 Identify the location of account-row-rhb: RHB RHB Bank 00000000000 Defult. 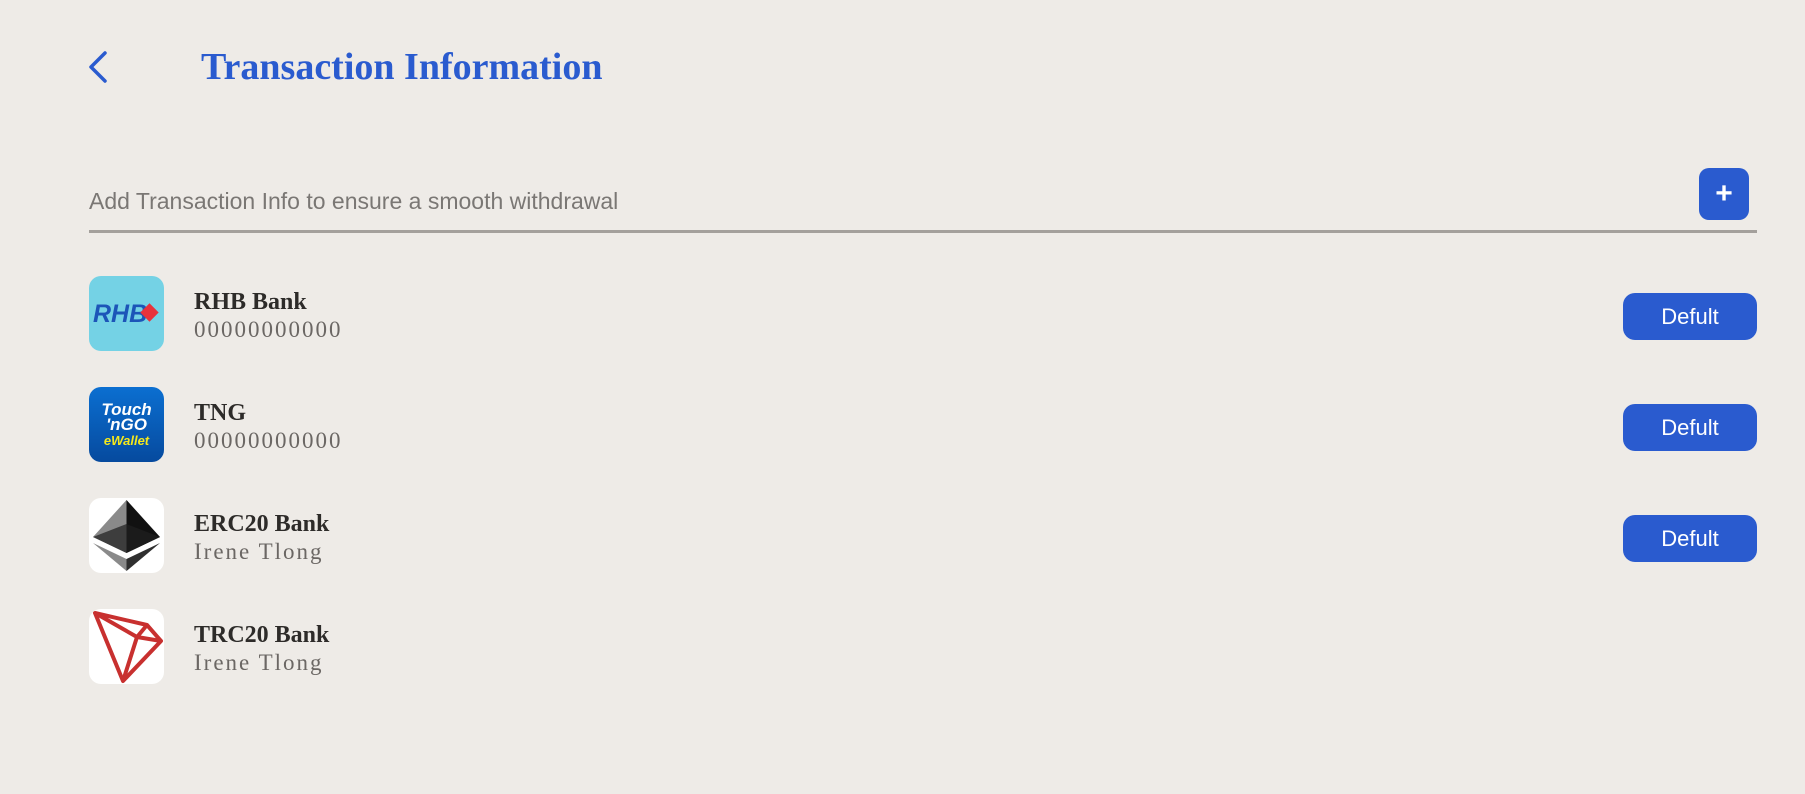
(923, 313).